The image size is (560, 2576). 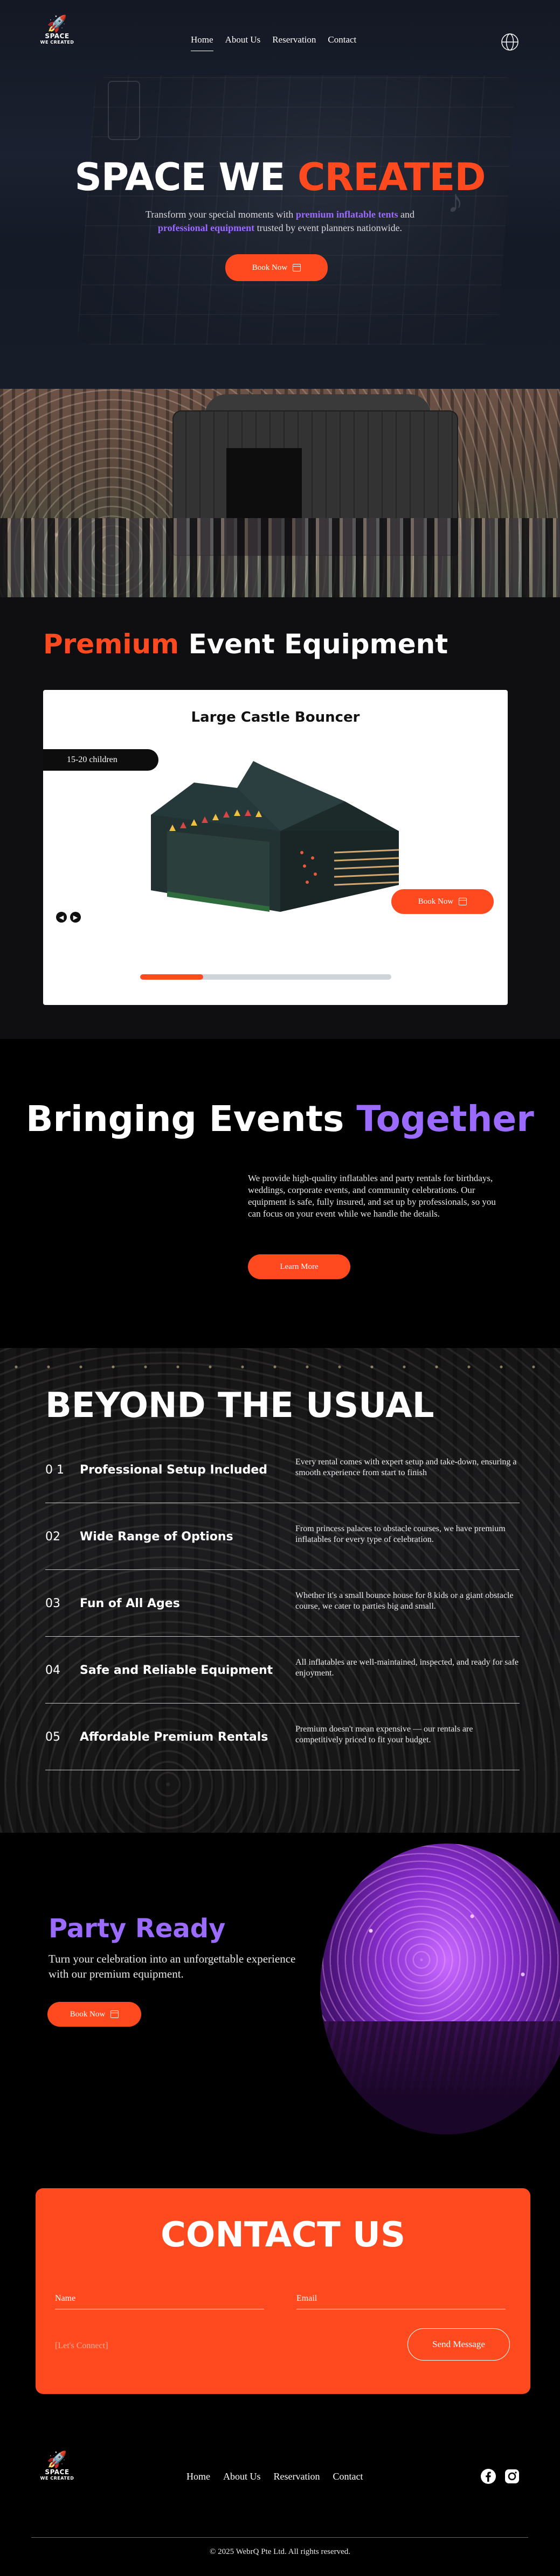 I want to click on footer-links: Home About Us Reservation Contact, so click(x=274, y=2476).